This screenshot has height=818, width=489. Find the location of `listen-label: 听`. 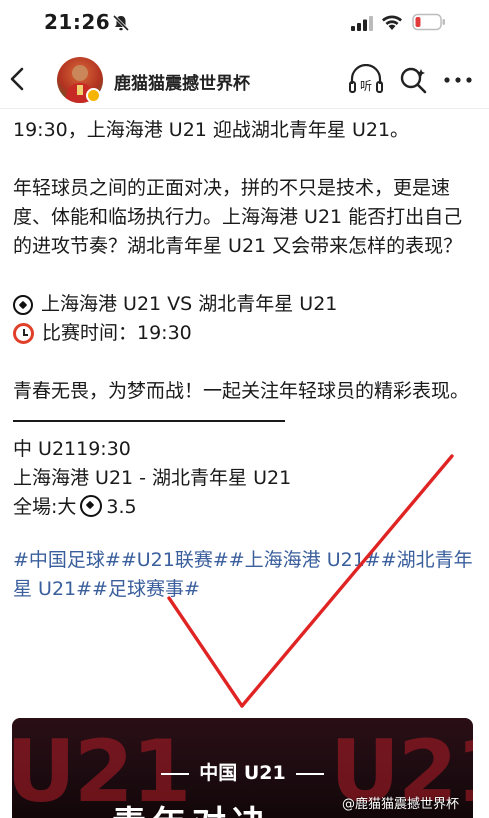

listen-label: 听 is located at coordinates (366, 86).